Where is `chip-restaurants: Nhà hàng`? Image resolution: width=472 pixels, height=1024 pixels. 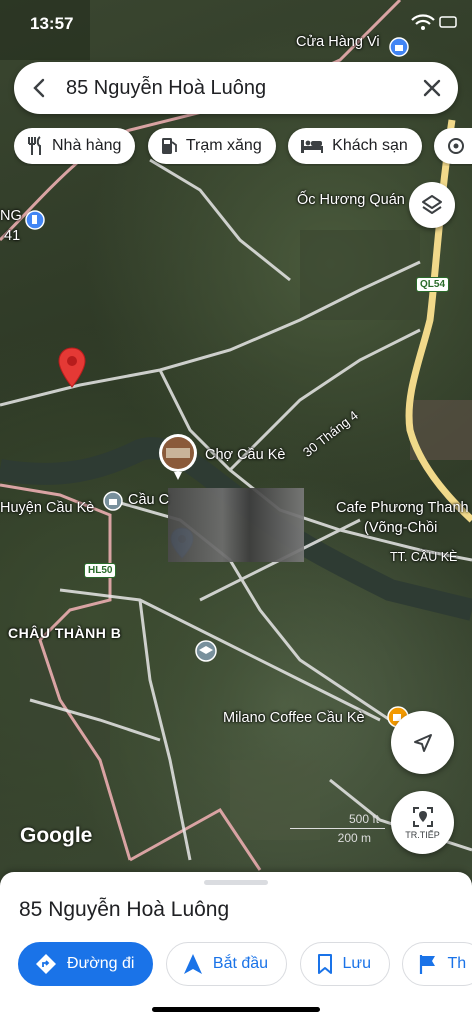 chip-restaurants: Nhà hàng is located at coordinates (75, 146).